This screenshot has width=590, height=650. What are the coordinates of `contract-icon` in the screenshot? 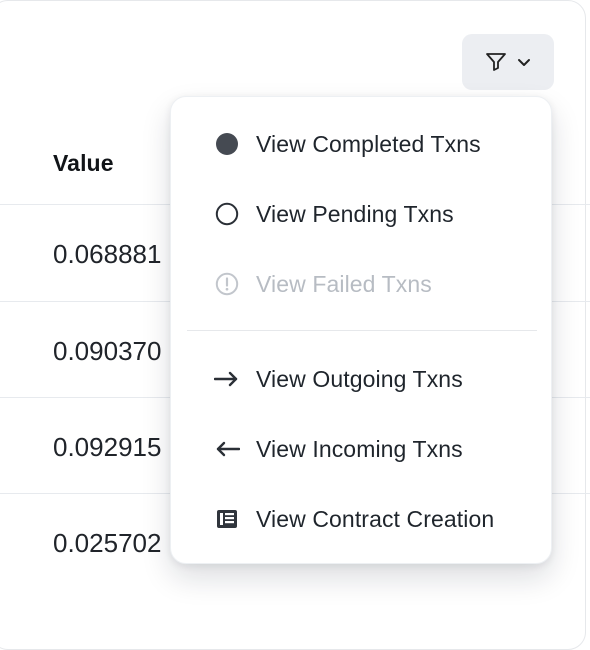 It's located at (227, 519).